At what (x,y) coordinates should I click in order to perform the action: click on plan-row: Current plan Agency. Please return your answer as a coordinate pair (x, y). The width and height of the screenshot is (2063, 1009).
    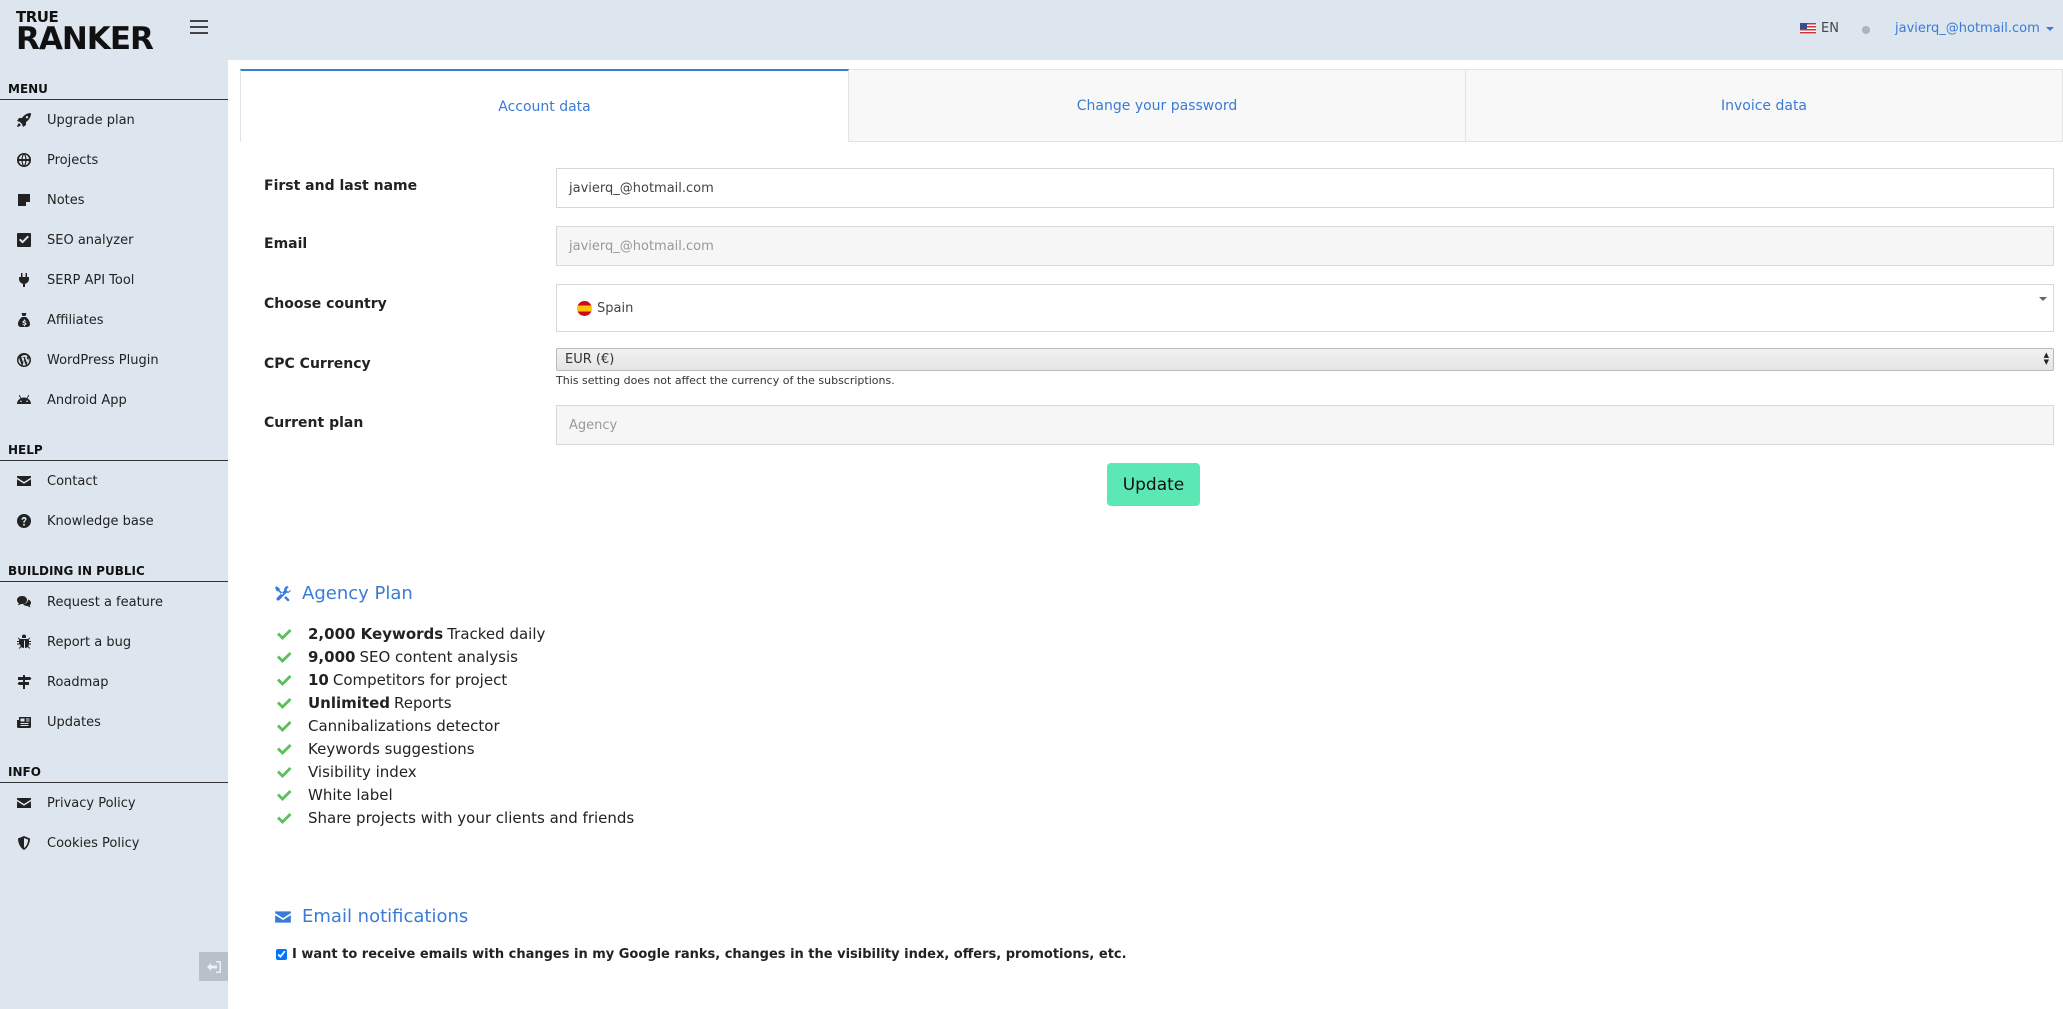
    Looking at the image, I should click on (1159, 425).